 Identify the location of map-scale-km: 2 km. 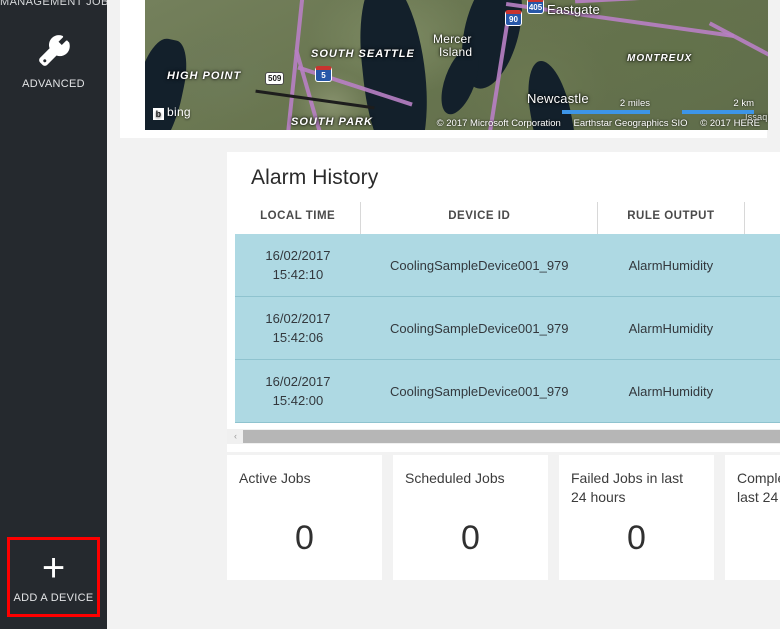
(718, 106).